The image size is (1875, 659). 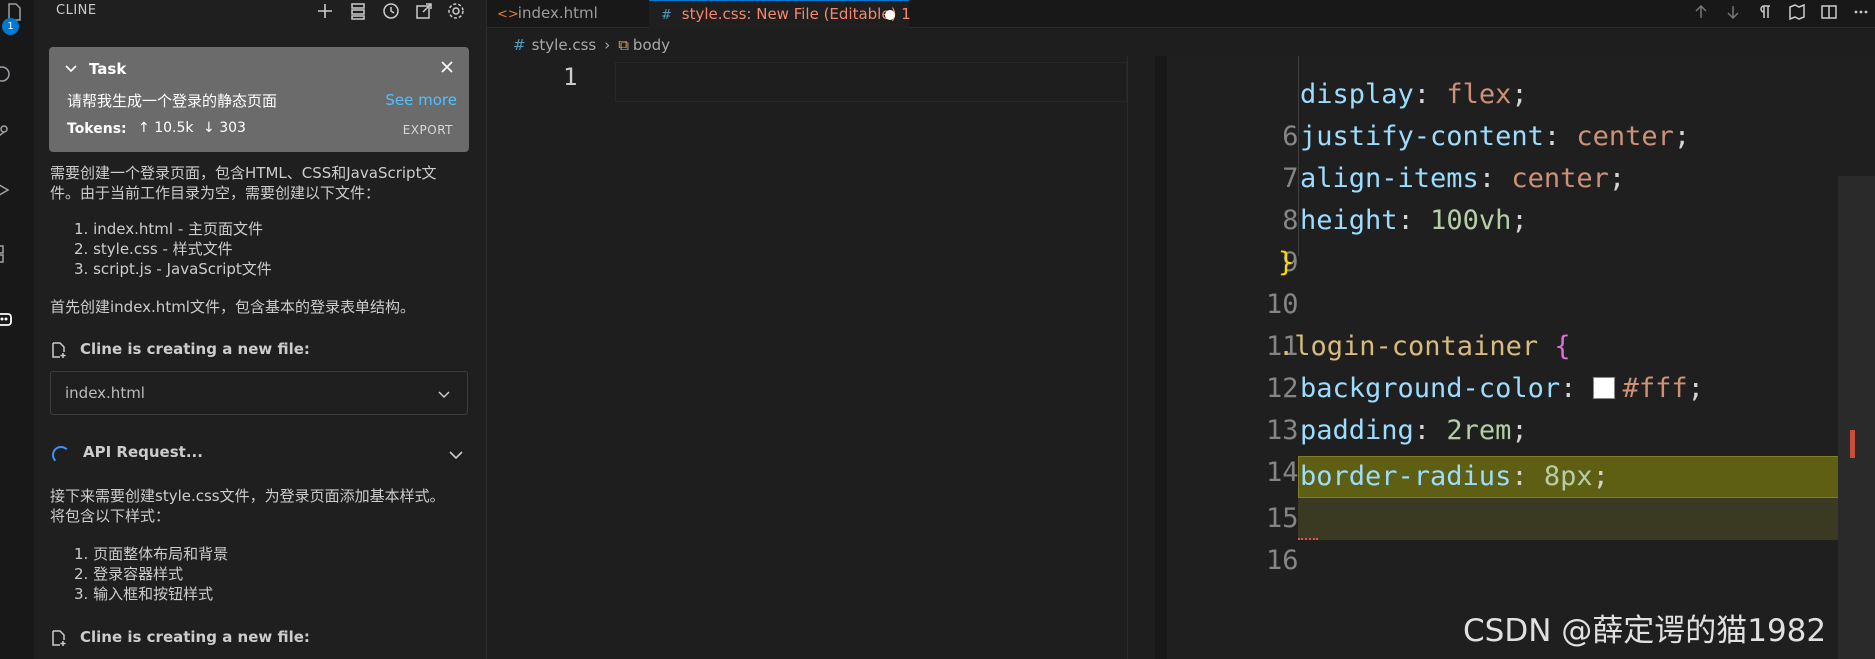 What do you see at coordinates (1264, 281) in the screenshot?
I see `code-line: 10 }` at bounding box center [1264, 281].